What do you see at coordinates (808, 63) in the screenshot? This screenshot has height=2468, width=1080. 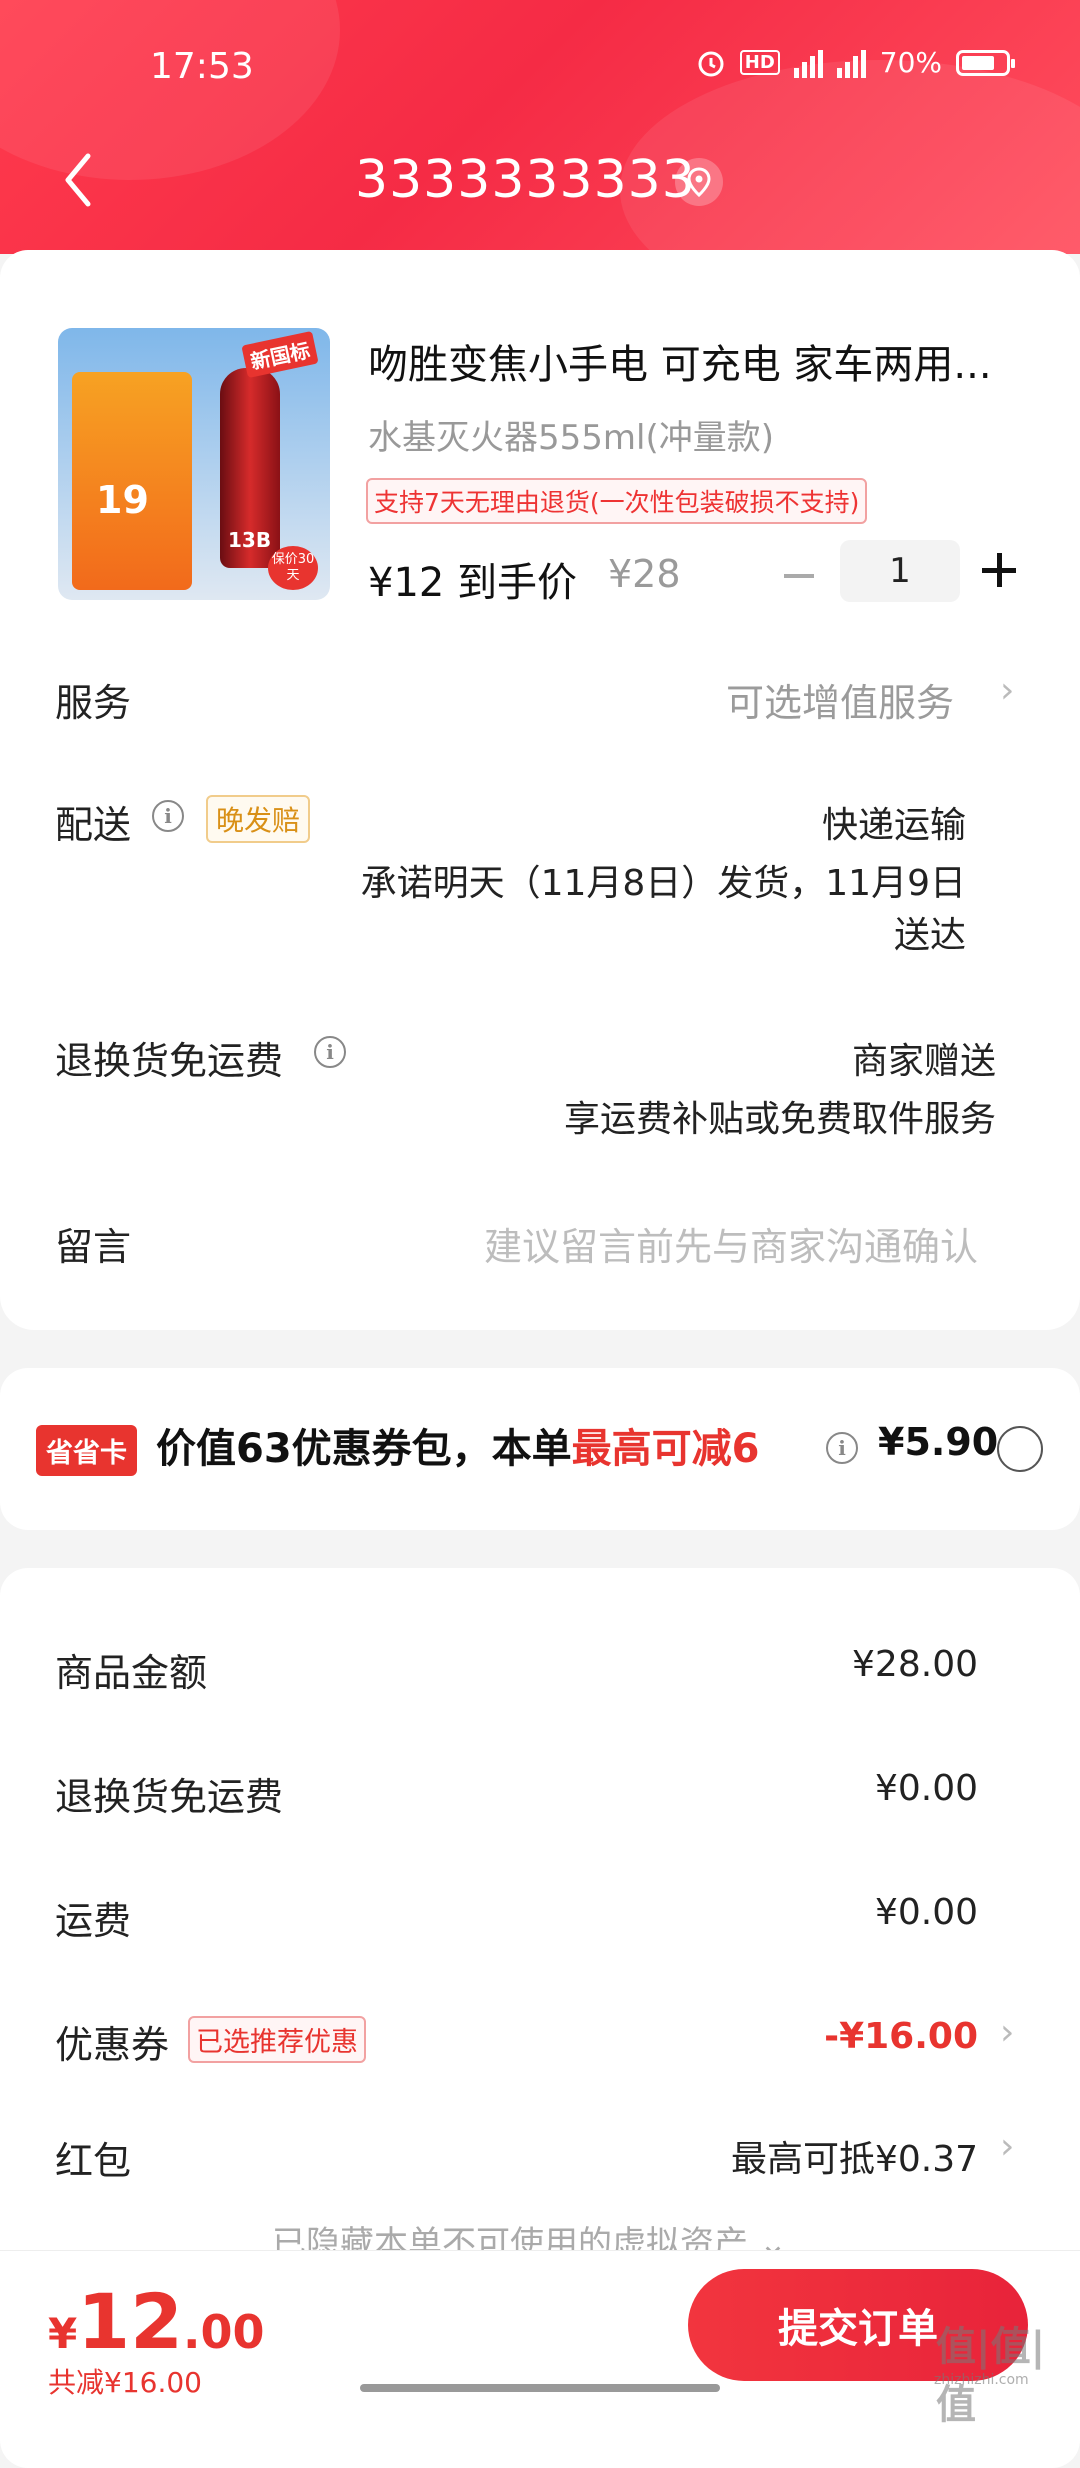 I see `signal-5g-icon` at bounding box center [808, 63].